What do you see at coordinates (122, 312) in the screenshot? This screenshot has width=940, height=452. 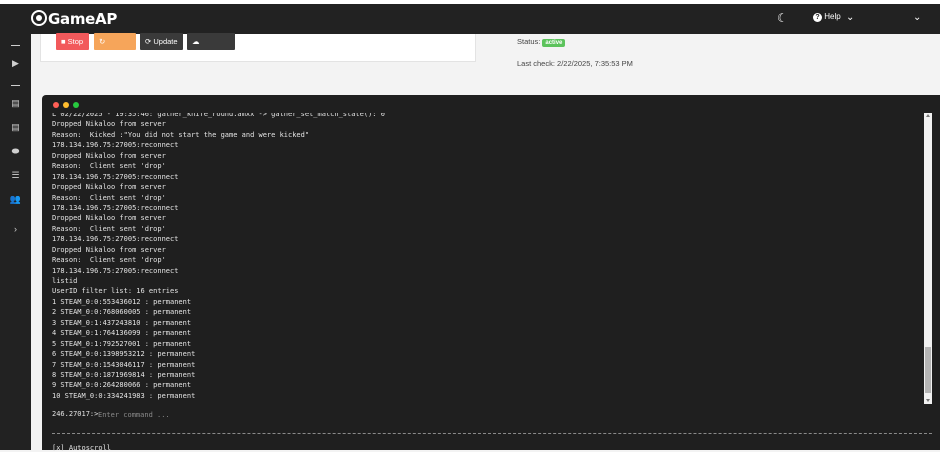 I see `console-line: 2 STEAM_0:0:768060005 : permanent` at bounding box center [122, 312].